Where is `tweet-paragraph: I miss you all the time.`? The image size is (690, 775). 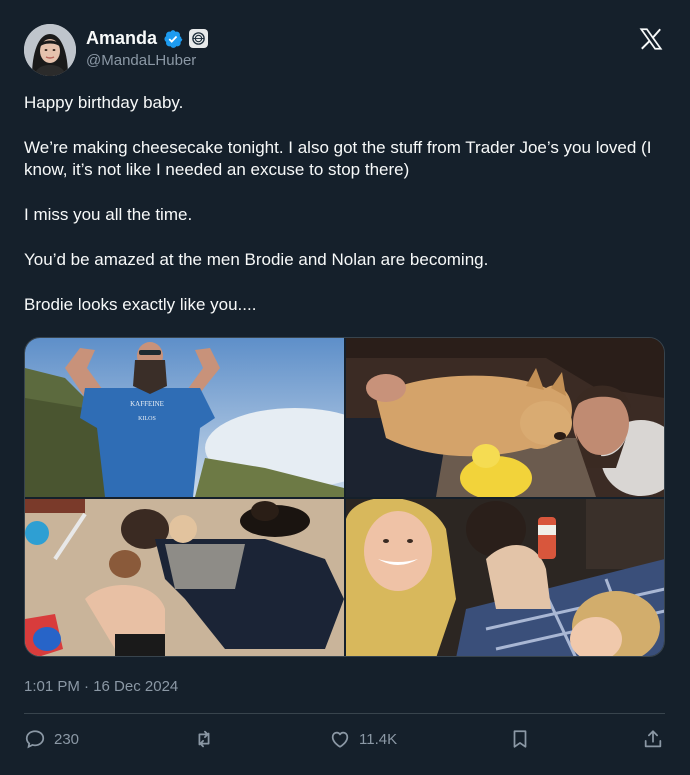 tweet-paragraph: I miss you all the time. is located at coordinates (108, 214).